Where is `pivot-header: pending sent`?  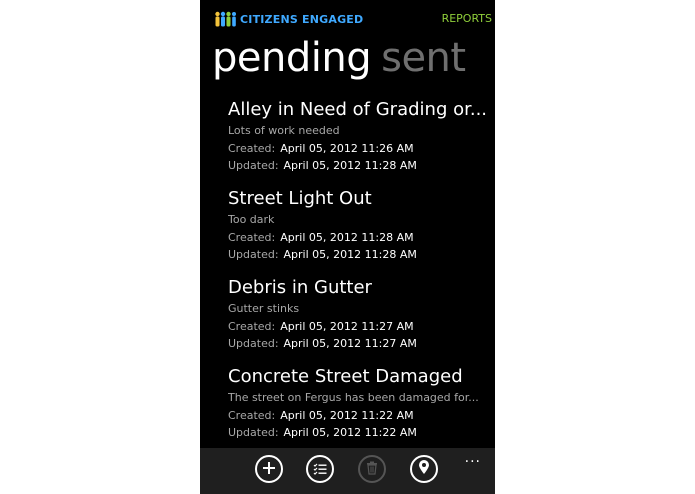 pivot-header: pending sent is located at coordinates (339, 58).